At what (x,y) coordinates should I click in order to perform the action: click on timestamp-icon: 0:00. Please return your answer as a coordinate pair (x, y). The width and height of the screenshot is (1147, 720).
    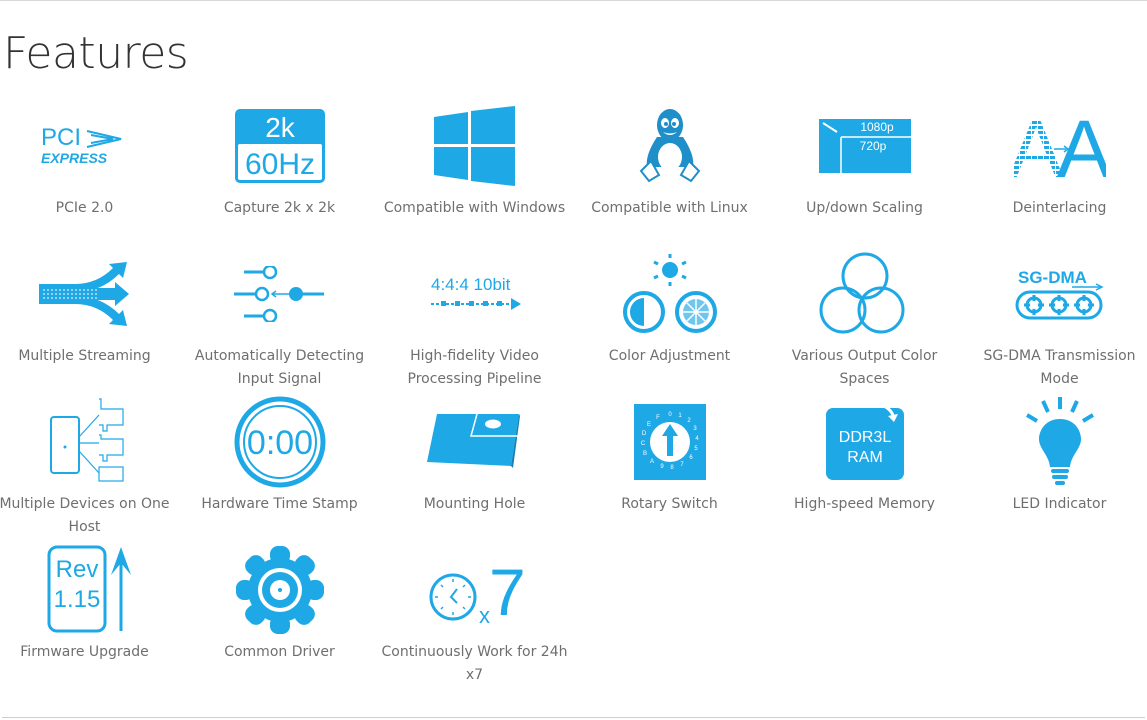
    Looking at the image, I should click on (280, 442).